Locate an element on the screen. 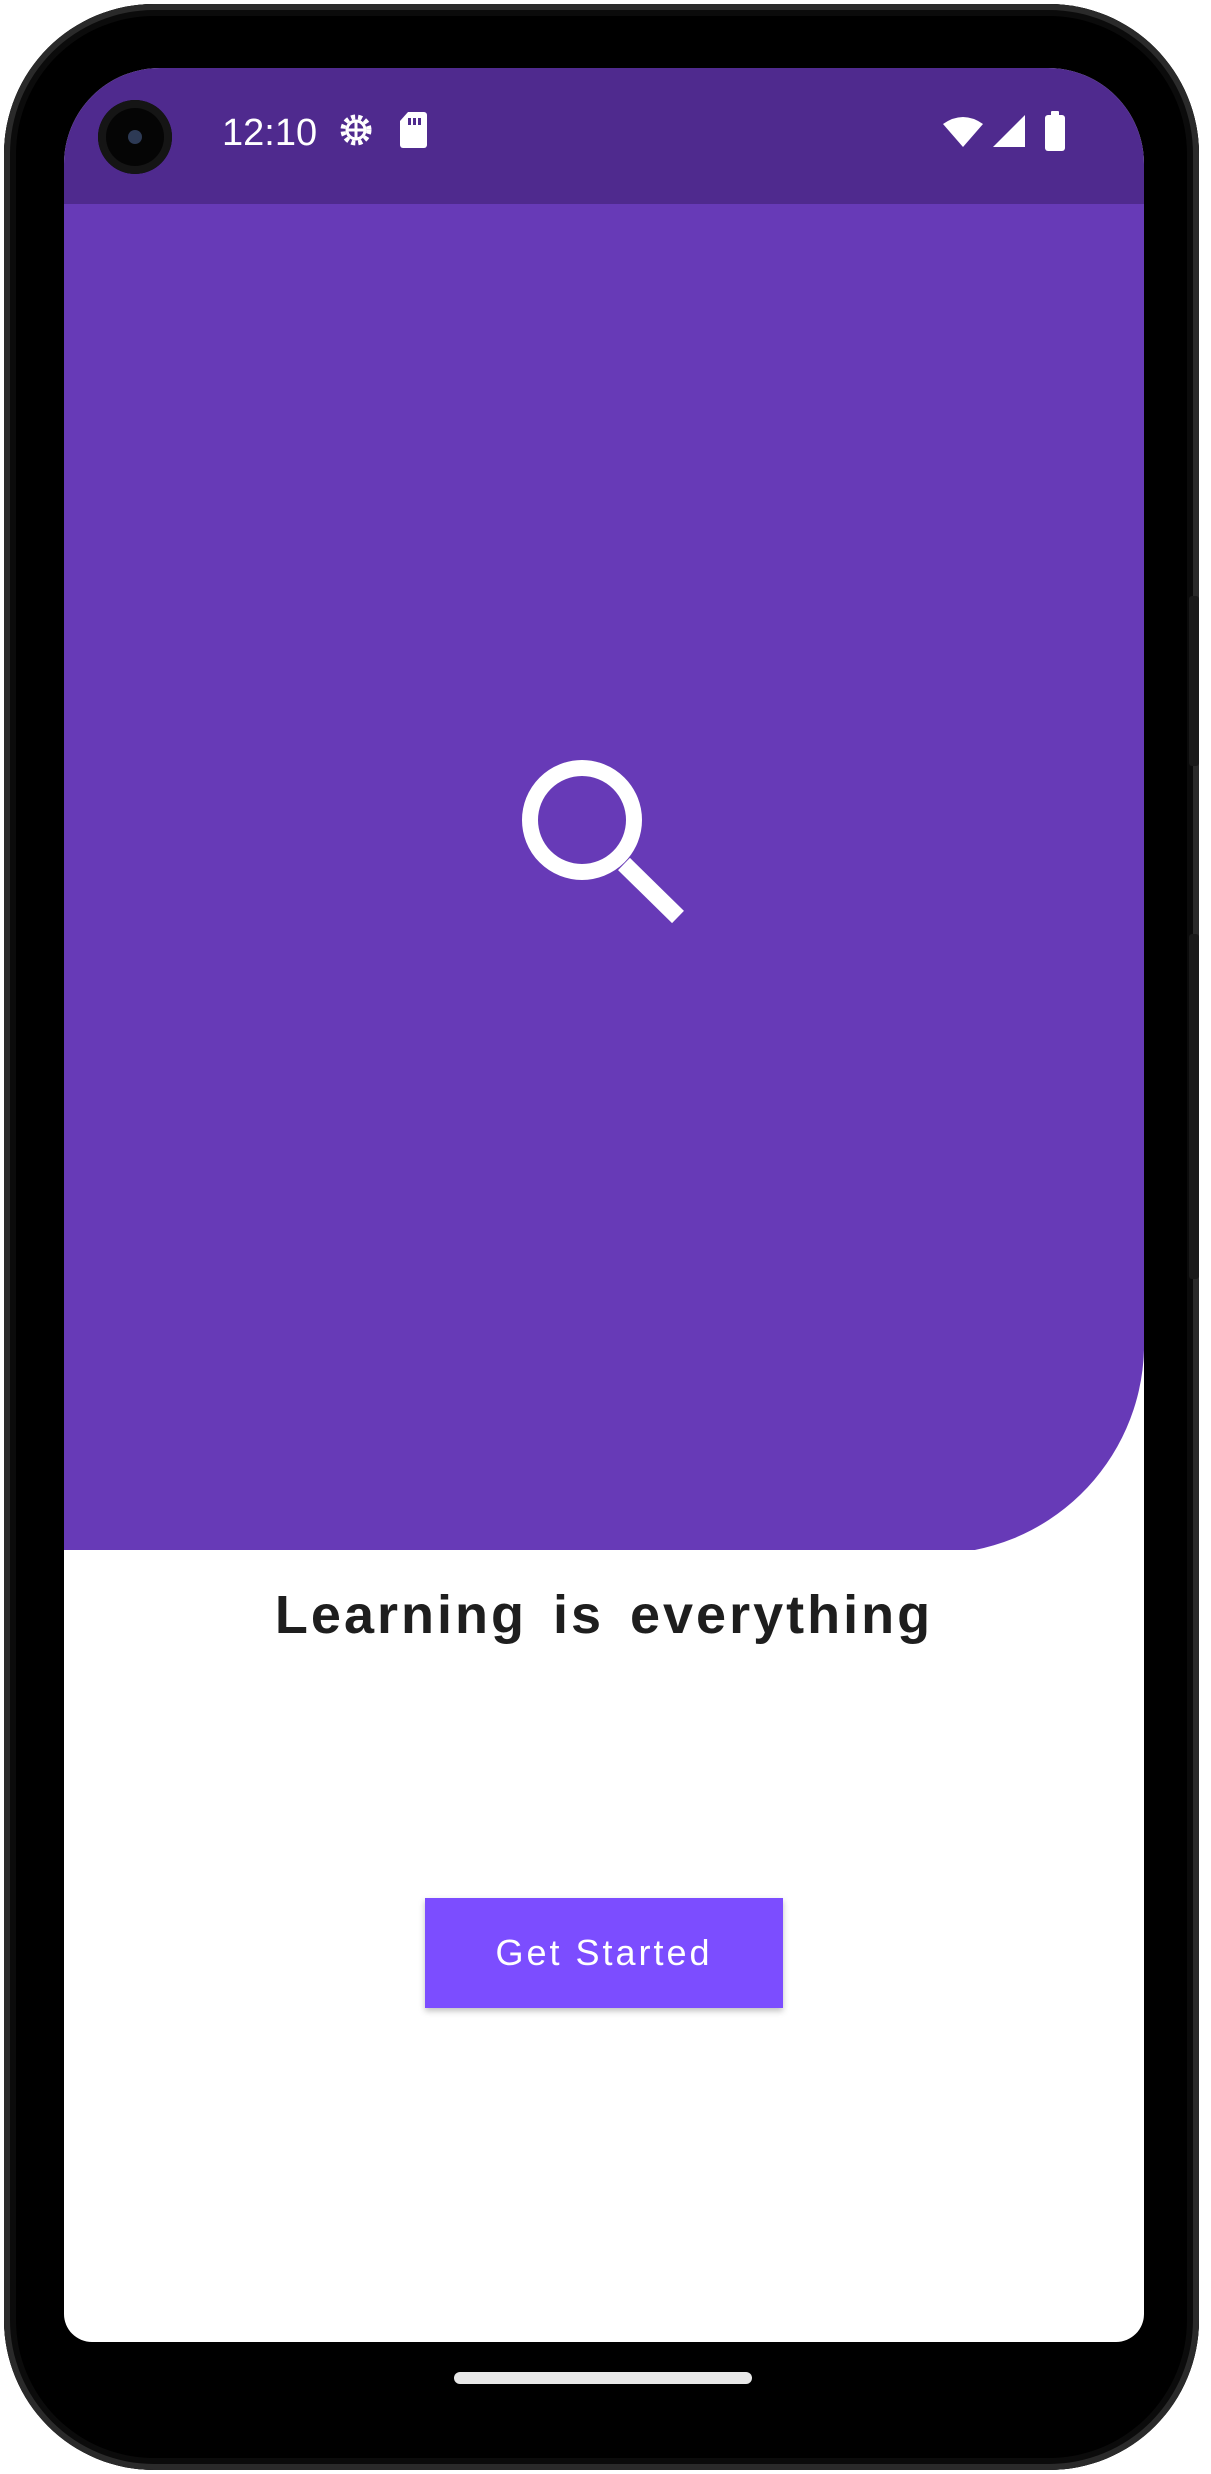 Image resolution: width=1211 pixels, height=2474 pixels. sd-card-icon is located at coordinates (413, 130).